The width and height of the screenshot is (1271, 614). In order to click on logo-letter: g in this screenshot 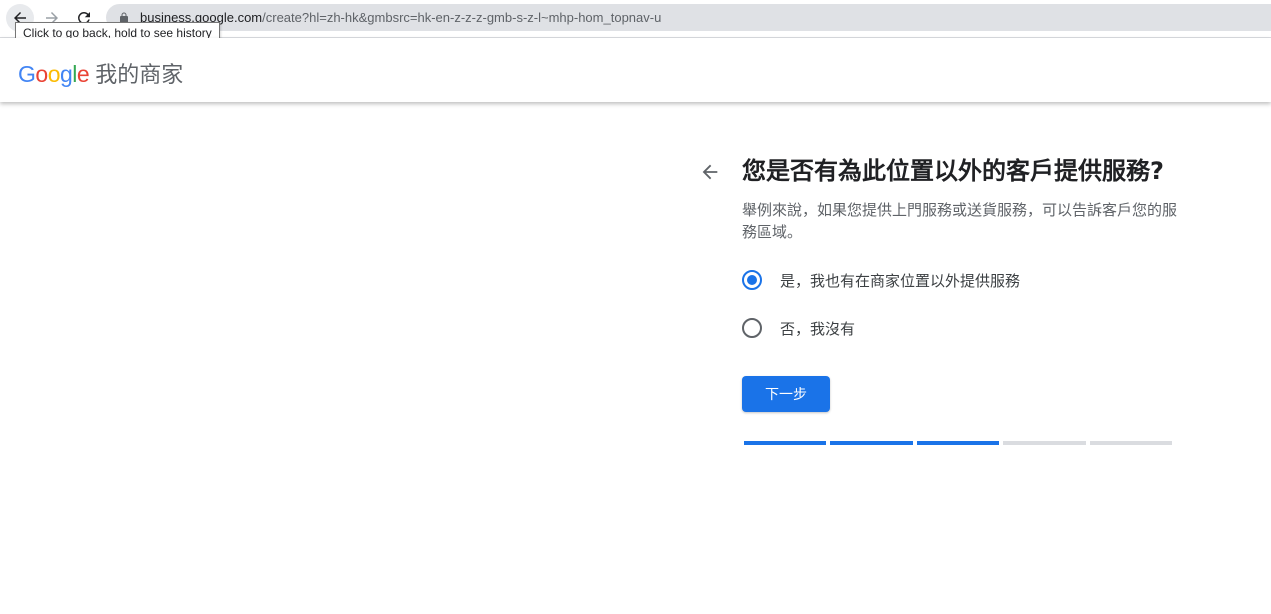, I will do `click(66, 74)`.